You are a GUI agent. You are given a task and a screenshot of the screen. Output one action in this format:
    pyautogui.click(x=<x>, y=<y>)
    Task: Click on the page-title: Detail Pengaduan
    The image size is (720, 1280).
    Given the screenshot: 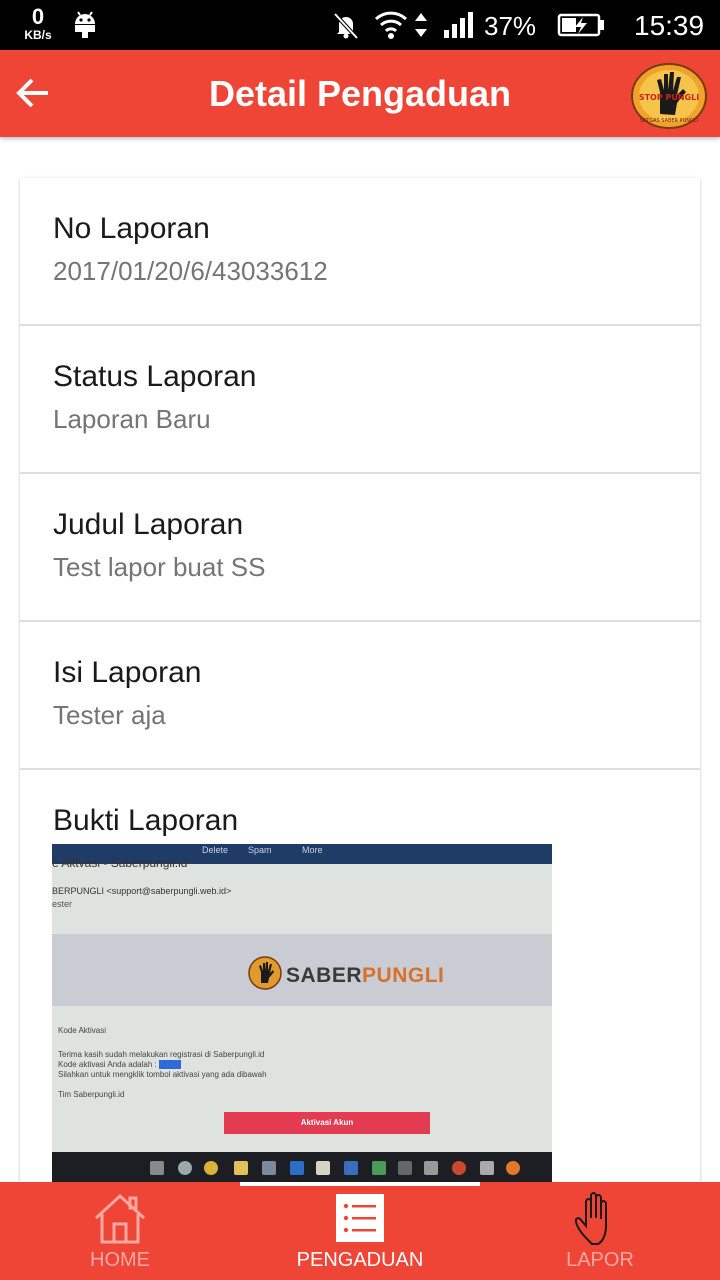 What is the action you would take?
    pyautogui.click(x=360, y=93)
    